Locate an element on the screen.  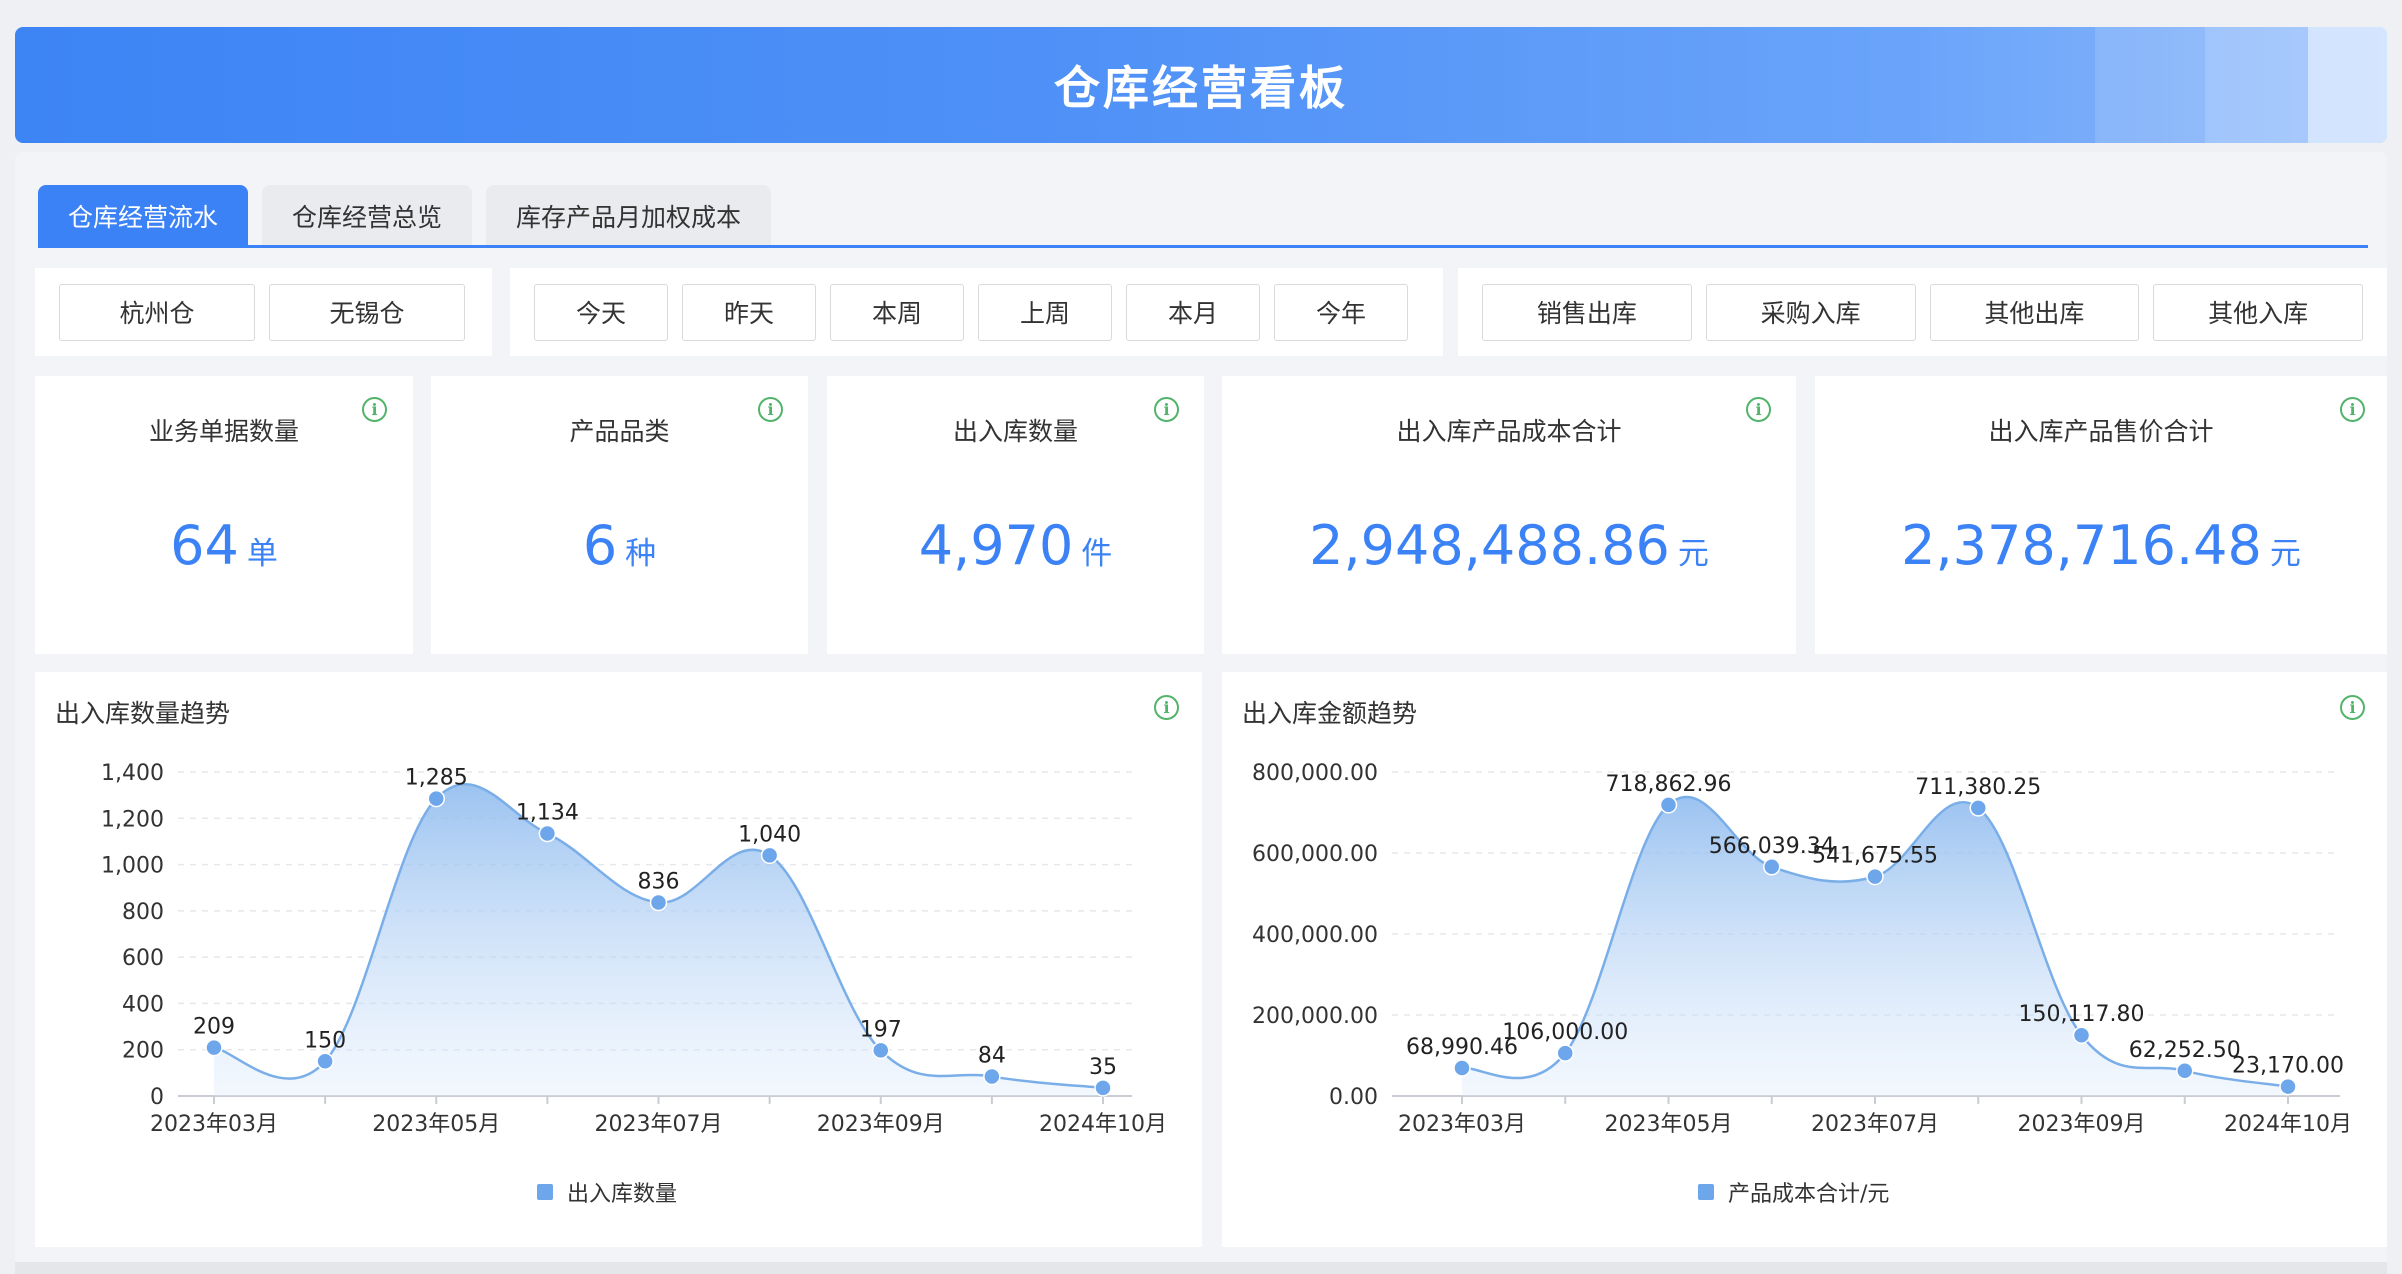
y-tick-label: 1,400 is located at coordinates (132, 773).